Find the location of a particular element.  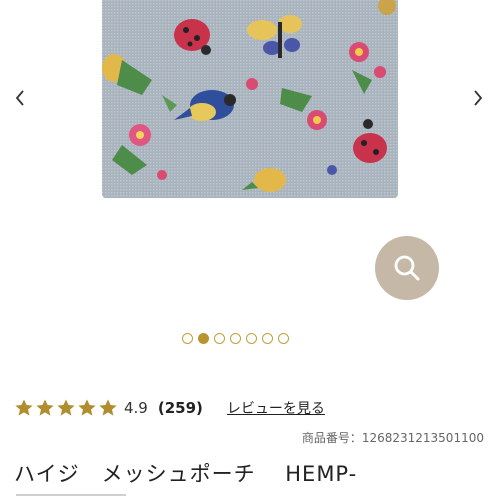

next-image-button is located at coordinates (478, 98).